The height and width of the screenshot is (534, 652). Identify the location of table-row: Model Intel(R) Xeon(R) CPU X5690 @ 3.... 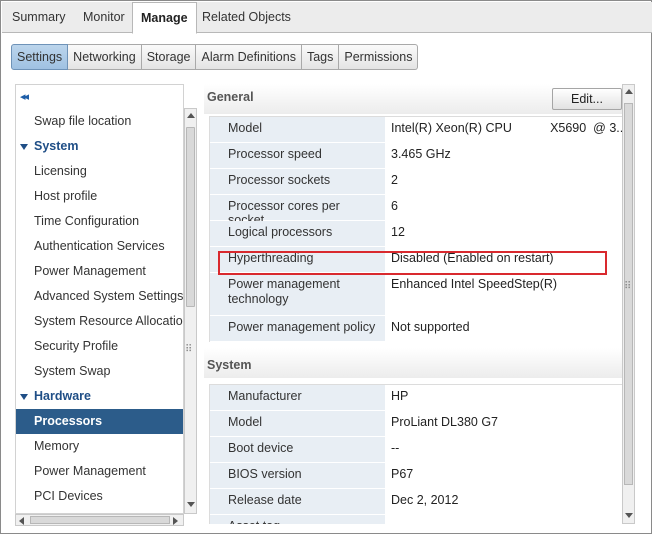
(416, 130).